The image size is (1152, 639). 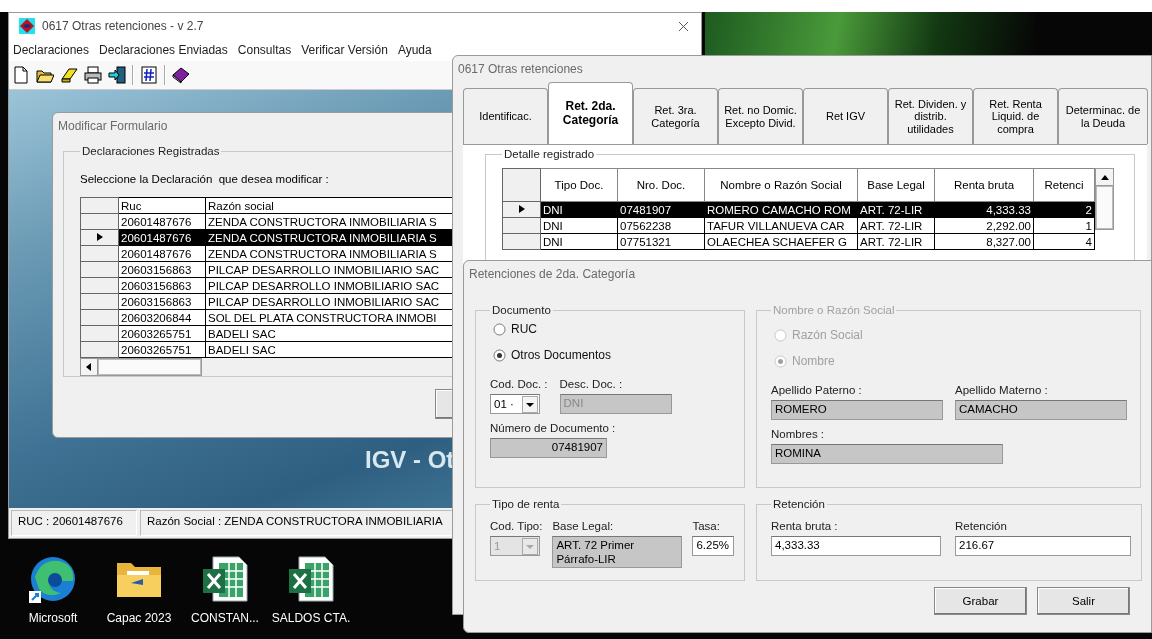 What do you see at coordinates (519, 384) in the screenshot?
I see `field-label: Cod. Doc. :` at bounding box center [519, 384].